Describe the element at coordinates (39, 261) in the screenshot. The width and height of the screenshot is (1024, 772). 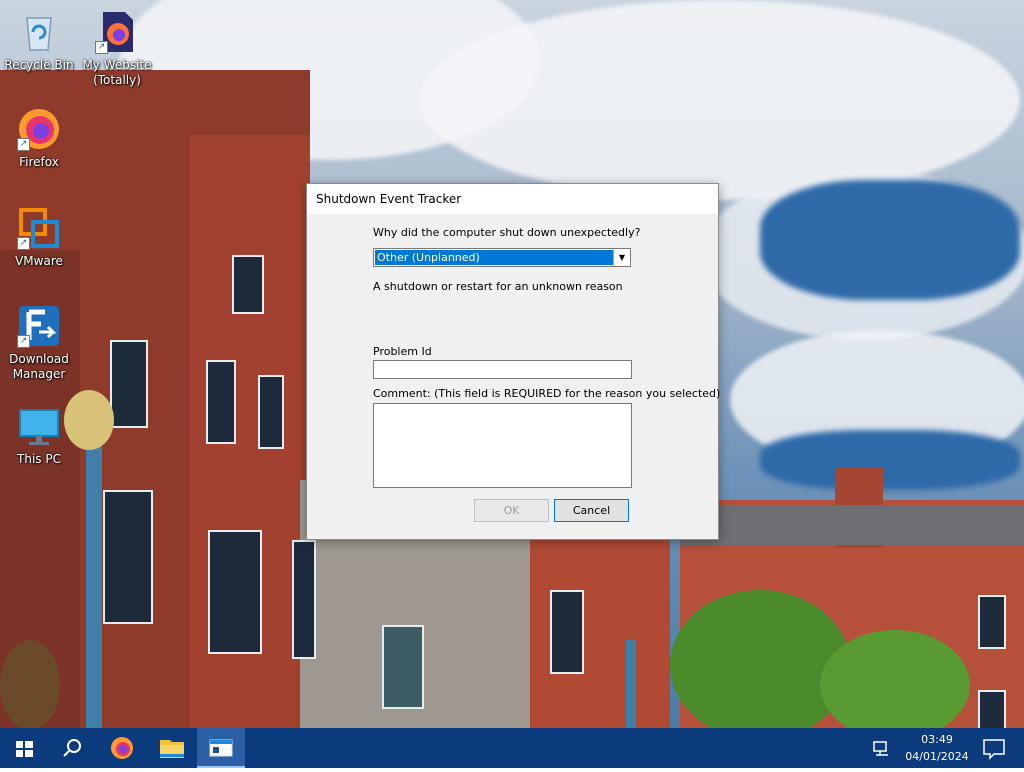
I see `desktop-icon-label: VMware` at that location.